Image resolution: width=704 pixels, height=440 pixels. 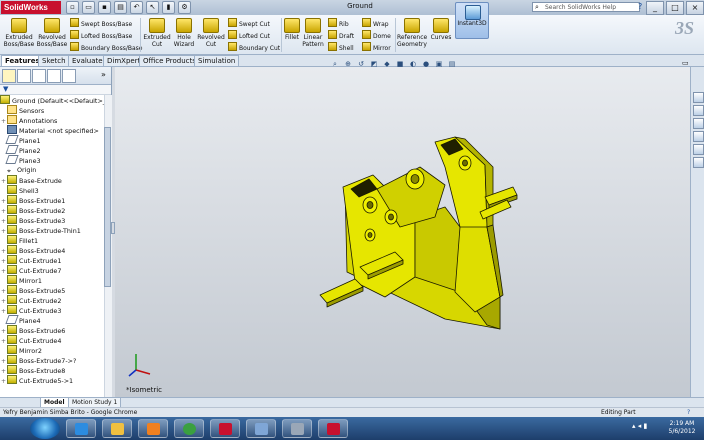 I want to click on save-icon: ▪, so click(x=104, y=7).